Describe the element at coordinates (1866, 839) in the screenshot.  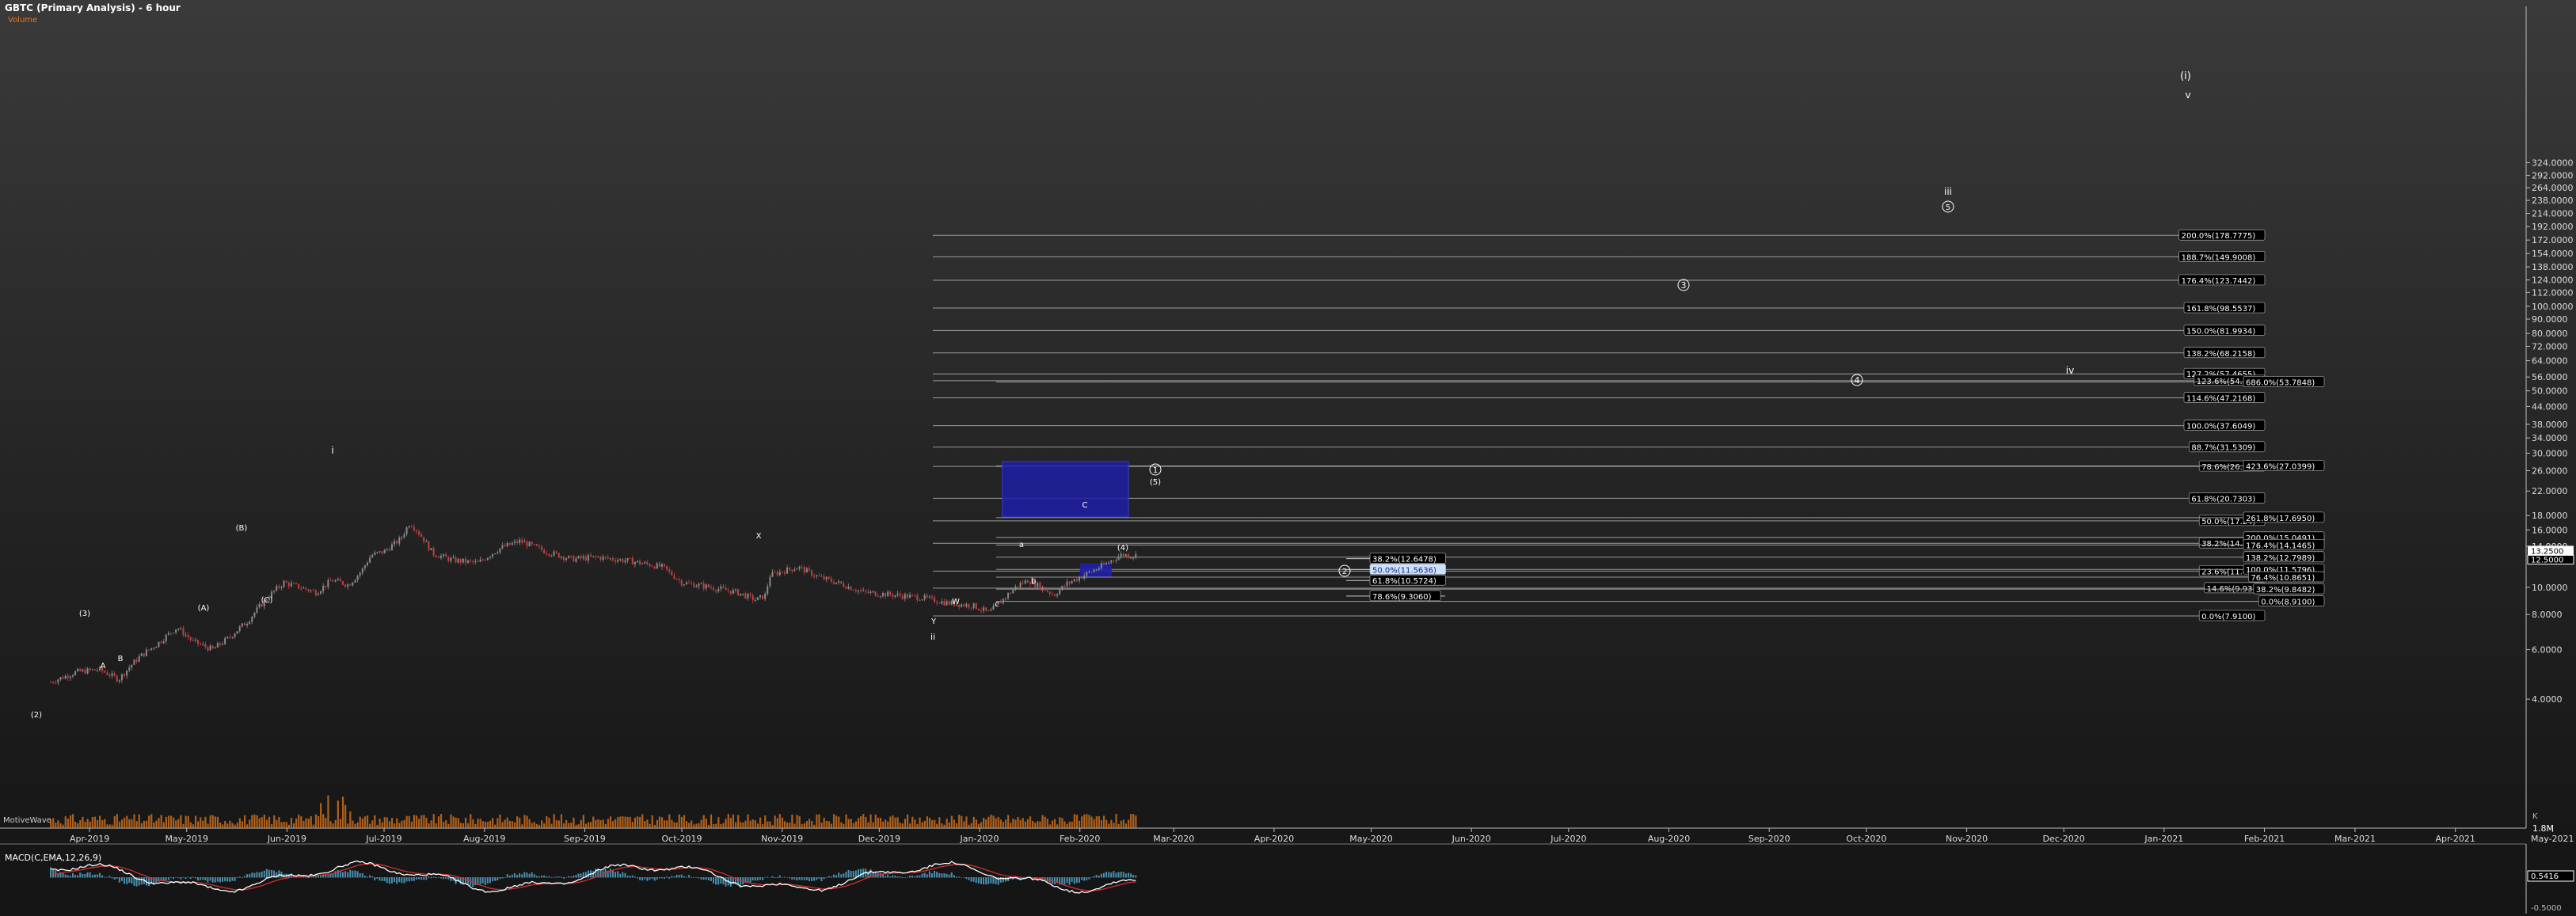
I see `x-tick-label: Oct-2020` at that location.